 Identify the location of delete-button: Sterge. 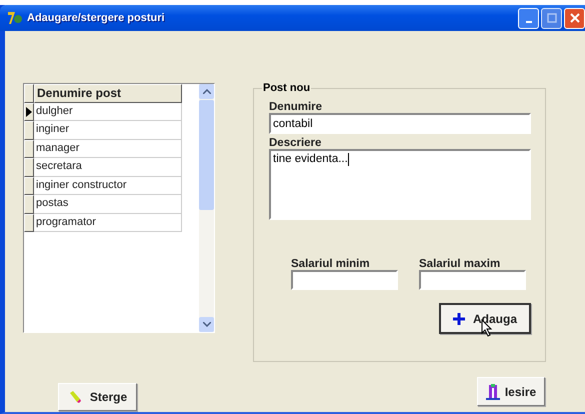
(97, 397).